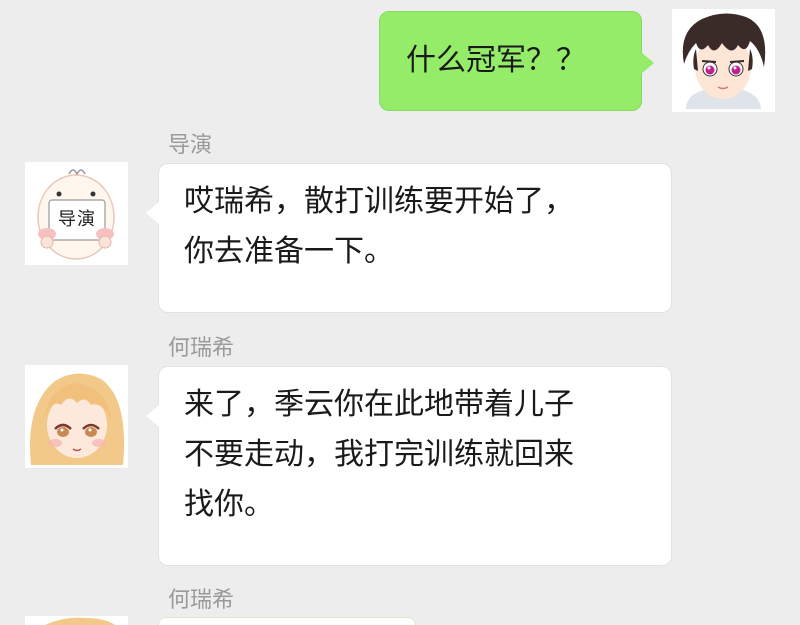 The width and height of the screenshot is (800, 625). What do you see at coordinates (289, 251) in the screenshot?
I see `message-text-line: 你去准备一下。` at bounding box center [289, 251].